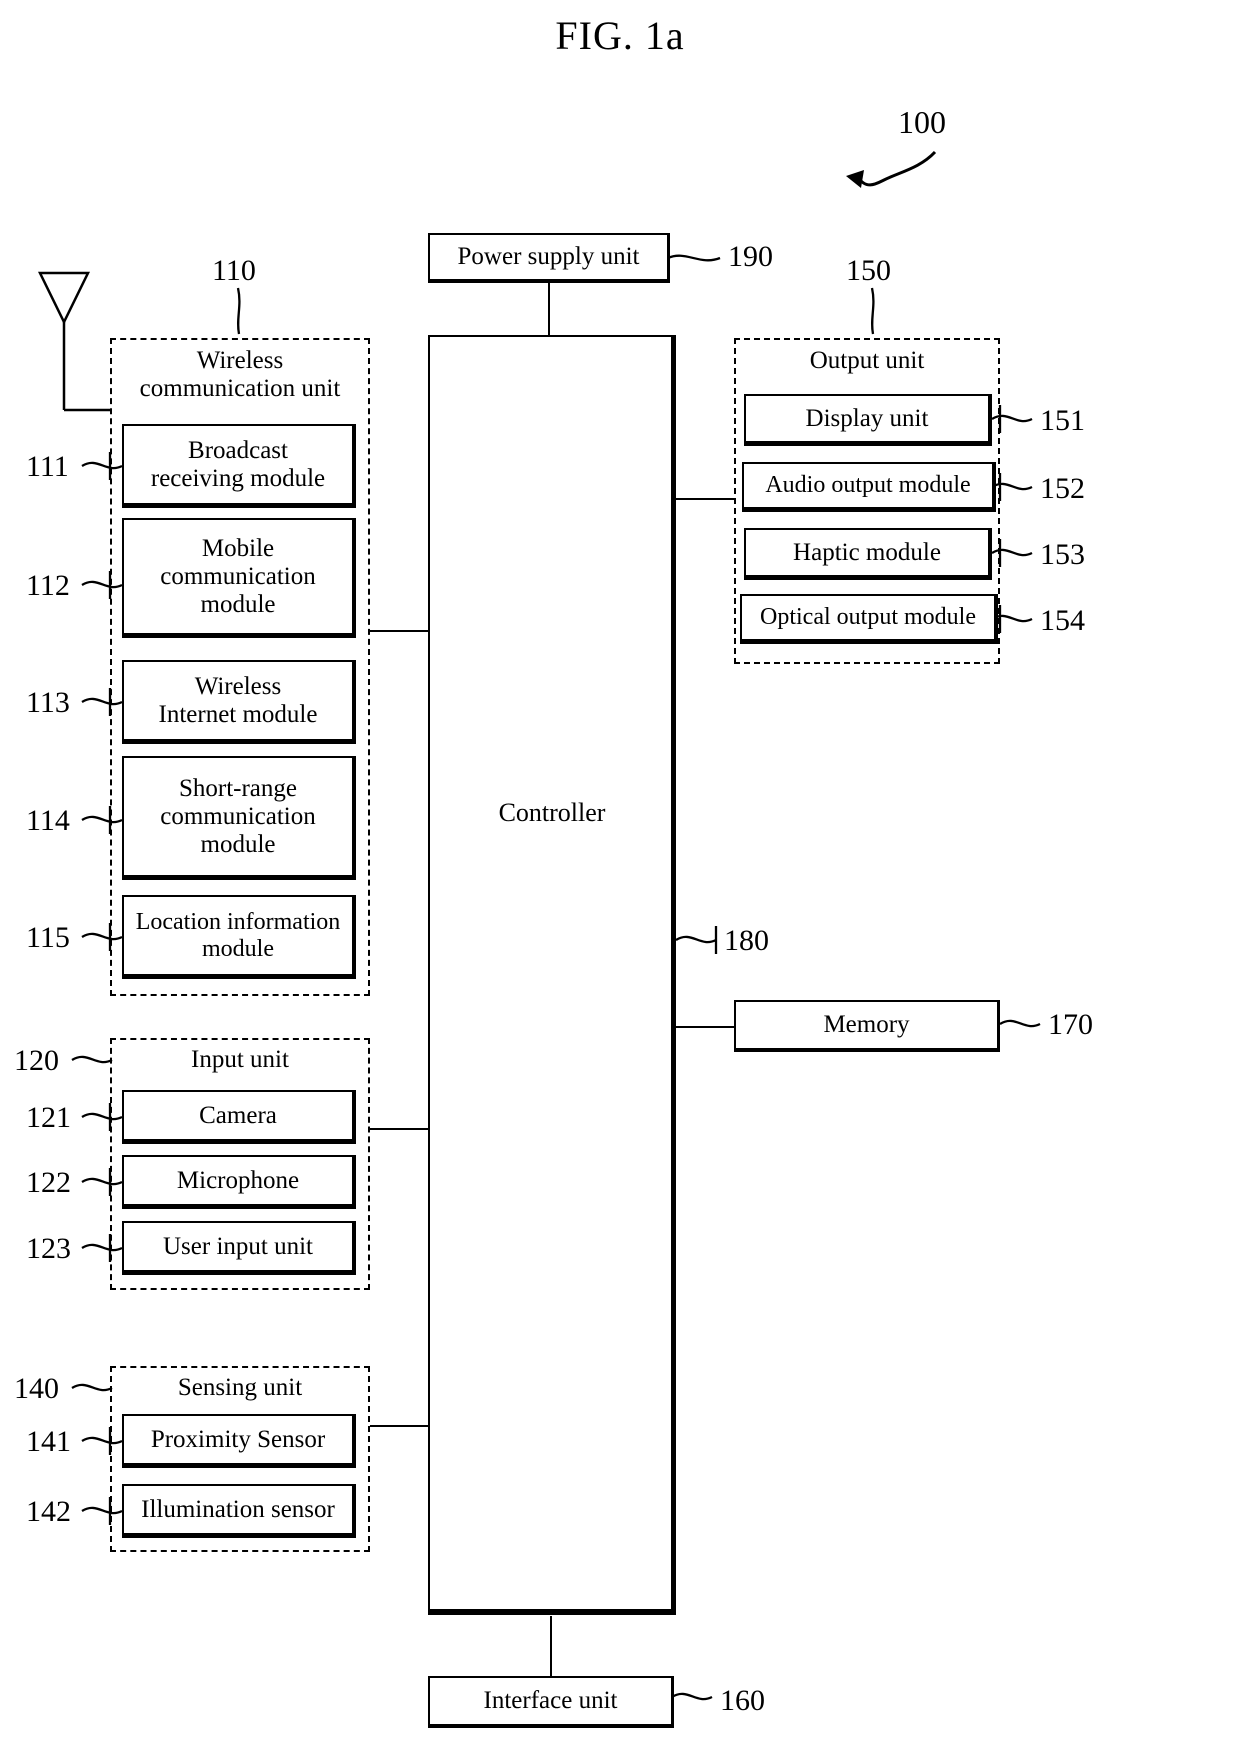 The height and width of the screenshot is (1755, 1240). I want to click on ref-110: 110, so click(234, 270).